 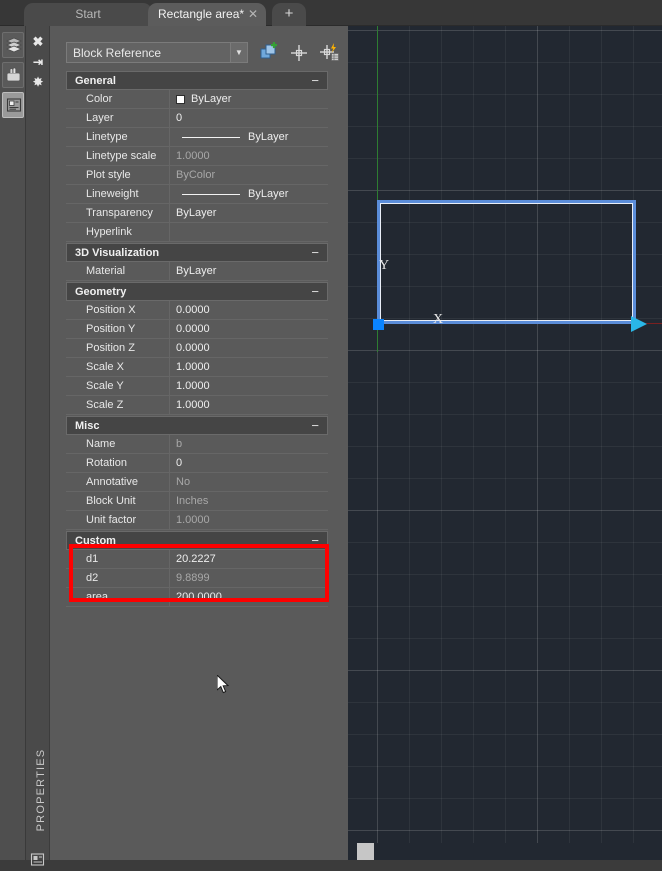 I want to click on property-label: Lineweight, so click(x=118, y=194).